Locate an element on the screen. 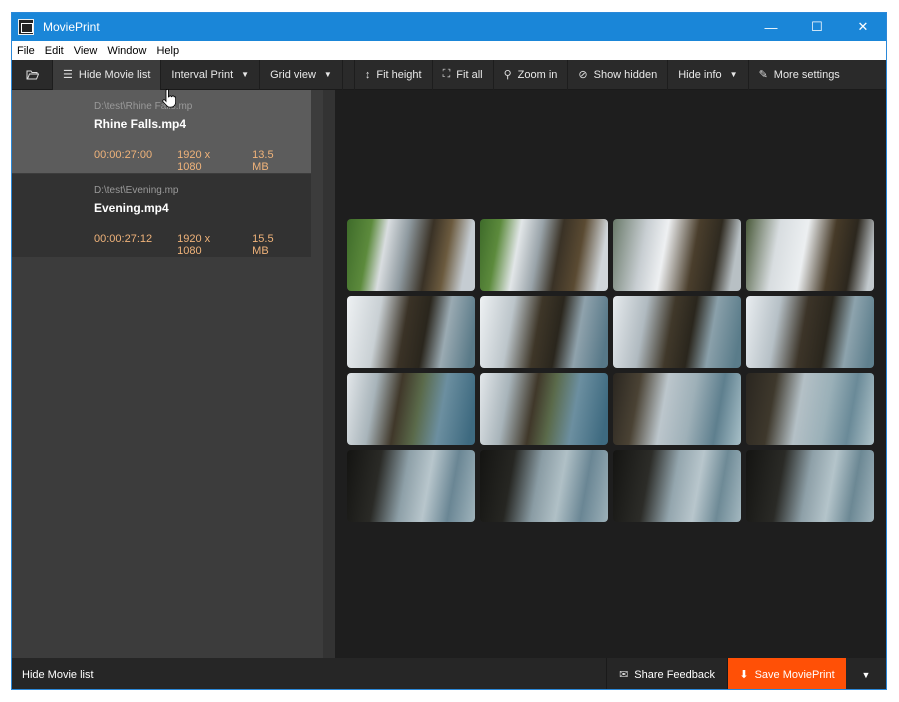  share-feedback-label: Share Feedback is located at coordinates (674, 674).